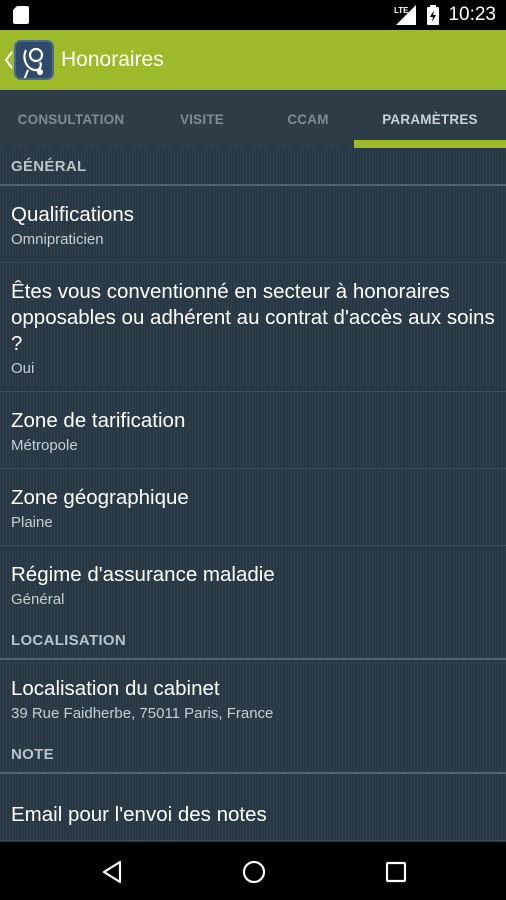 Image resolution: width=506 pixels, height=900 pixels. I want to click on pref-title: Localisation du cabinet, so click(115, 688).